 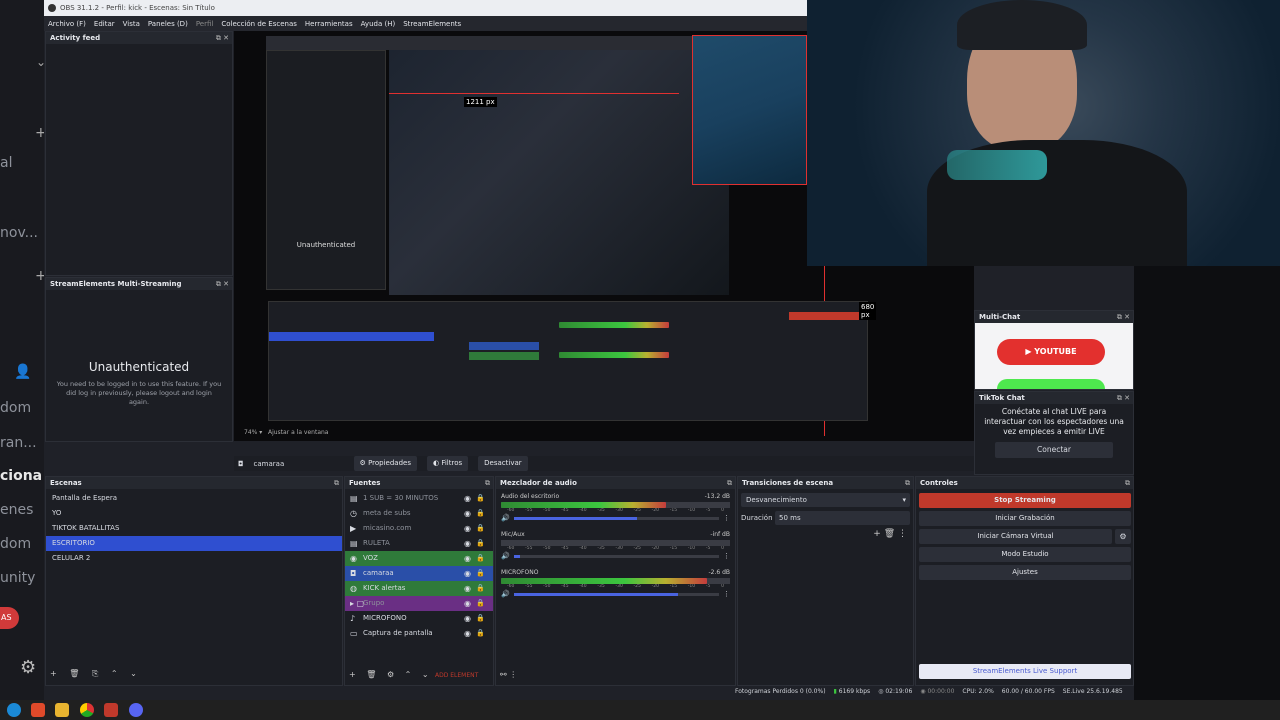 I want to click on fit-label: Ajustar a la ventana, so click(x=298, y=432).